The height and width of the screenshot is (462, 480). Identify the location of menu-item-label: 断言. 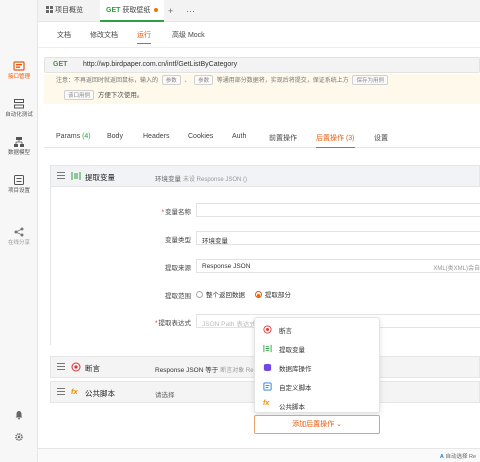
(285, 331).